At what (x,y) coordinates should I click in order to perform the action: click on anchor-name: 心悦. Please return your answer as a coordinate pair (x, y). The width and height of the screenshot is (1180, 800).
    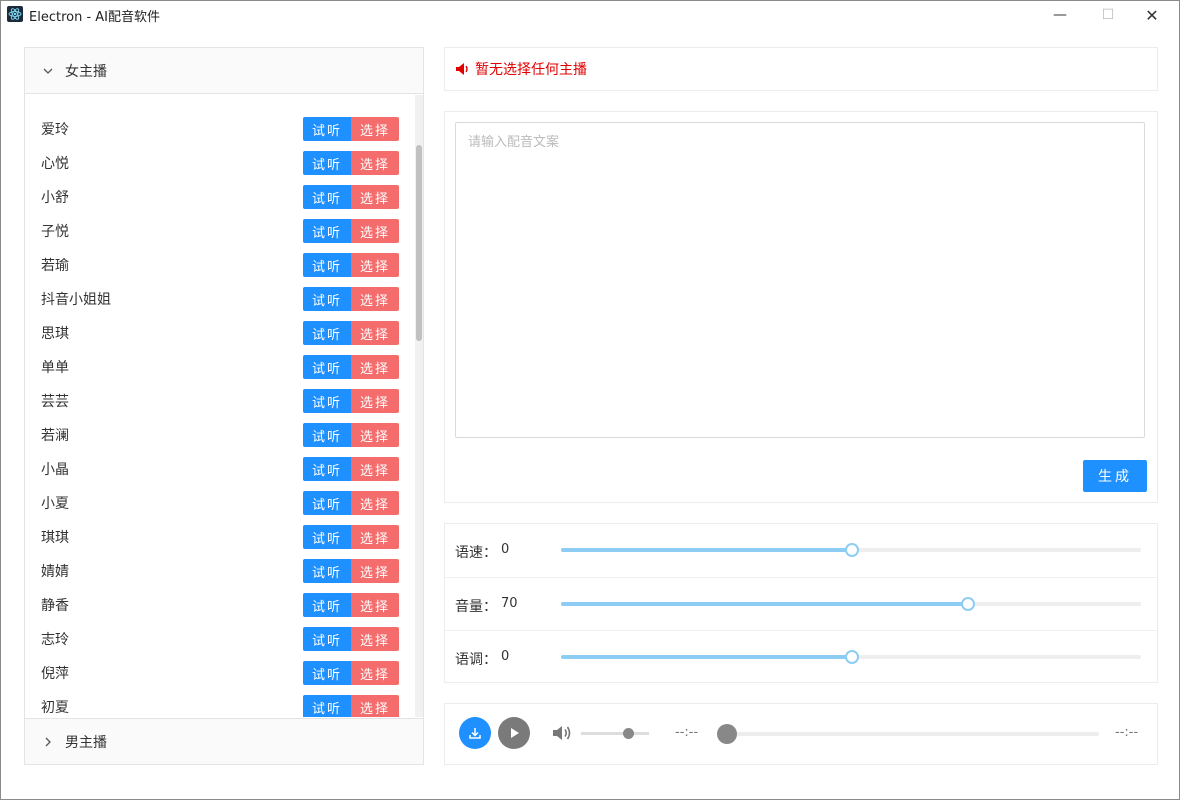
    Looking at the image, I should click on (55, 164).